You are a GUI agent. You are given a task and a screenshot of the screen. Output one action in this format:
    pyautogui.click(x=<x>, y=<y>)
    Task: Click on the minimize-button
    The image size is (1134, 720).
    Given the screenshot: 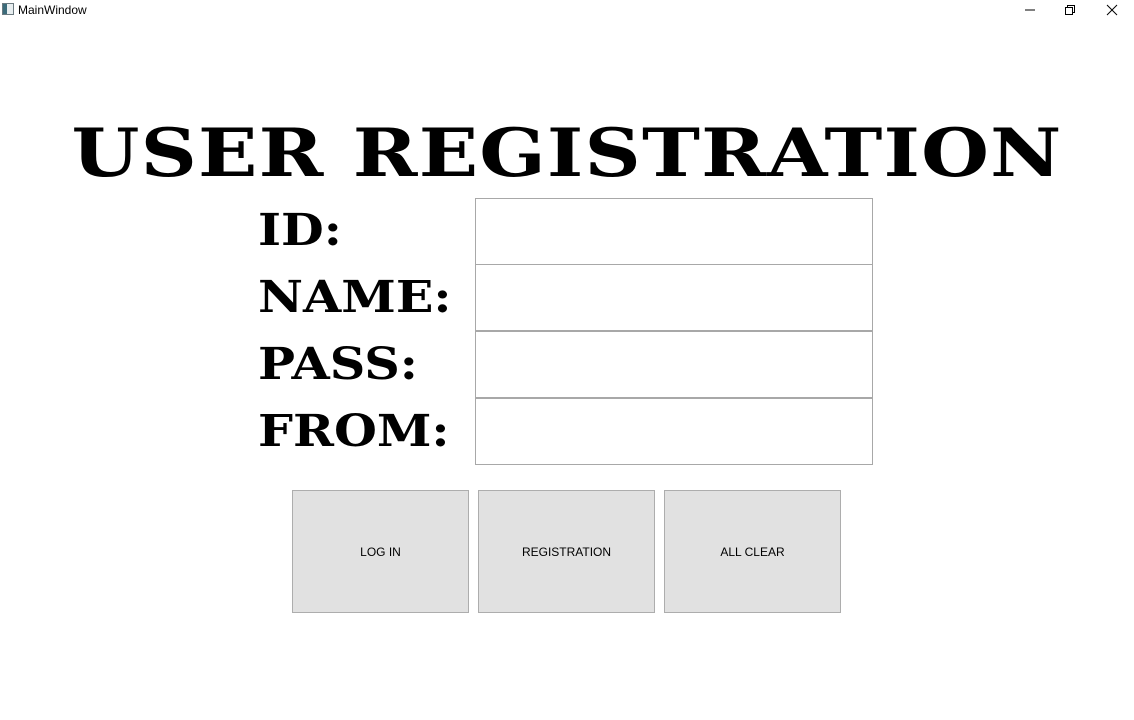 What is the action you would take?
    pyautogui.click(x=1030, y=10)
    